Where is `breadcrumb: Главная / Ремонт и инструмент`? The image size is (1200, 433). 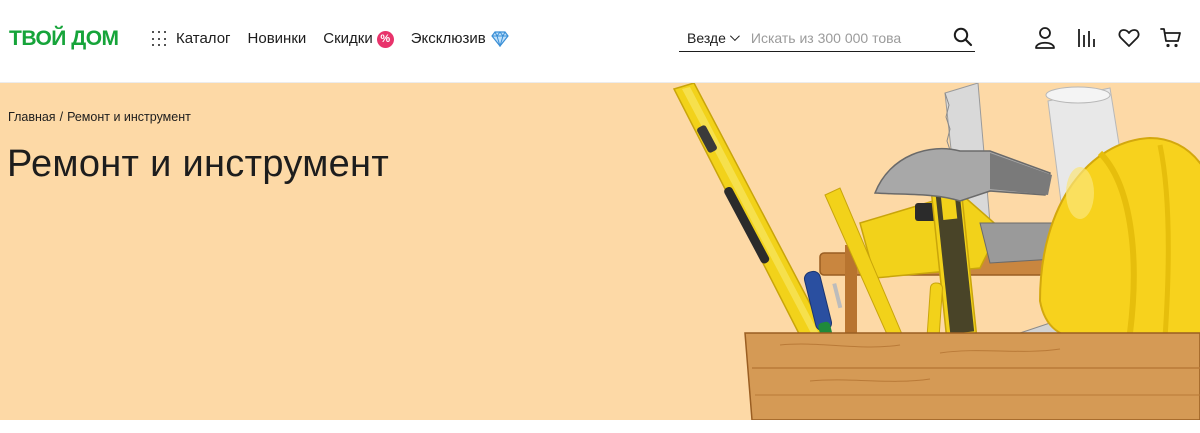
breadcrumb: Главная / Ремонт и инструмент is located at coordinates (99, 117).